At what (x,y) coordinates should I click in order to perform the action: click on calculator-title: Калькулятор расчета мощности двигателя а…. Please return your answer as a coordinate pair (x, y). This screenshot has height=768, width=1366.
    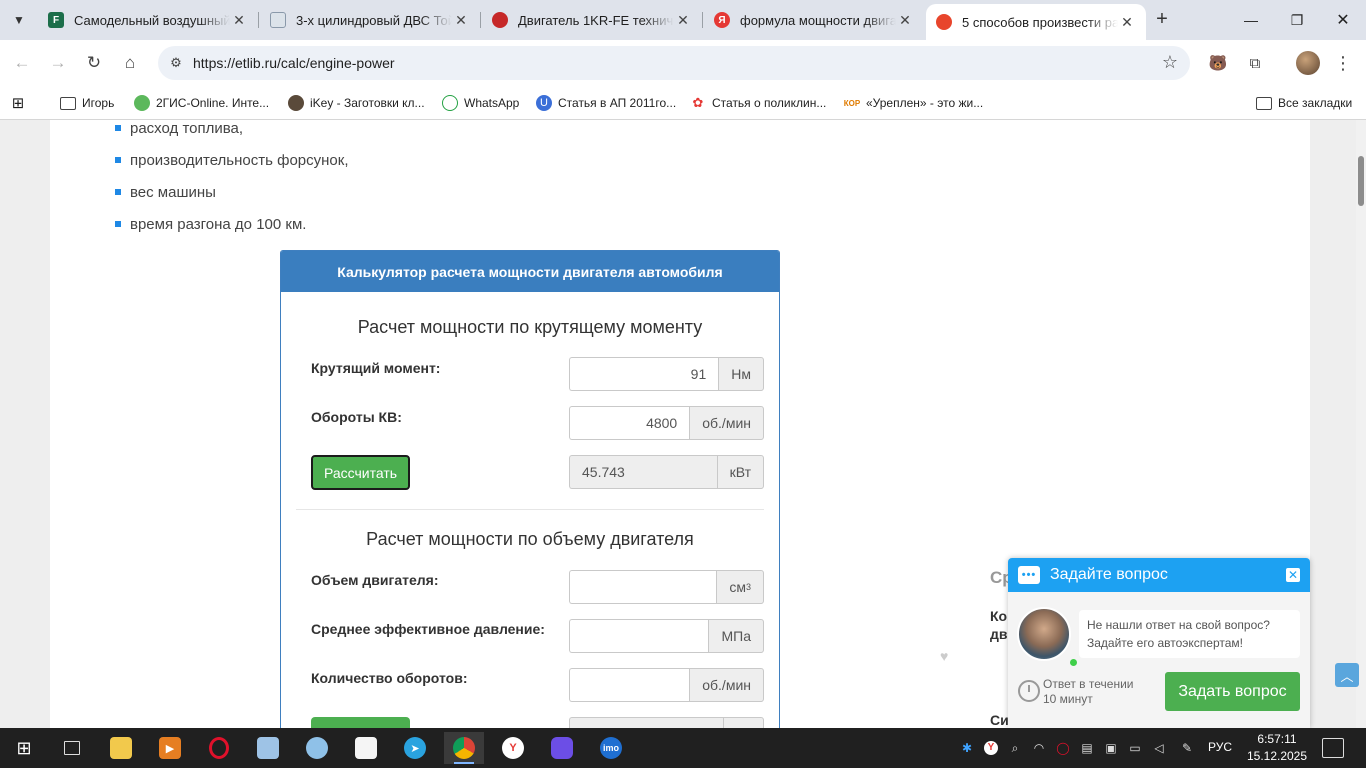
    Looking at the image, I should click on (530, 271).